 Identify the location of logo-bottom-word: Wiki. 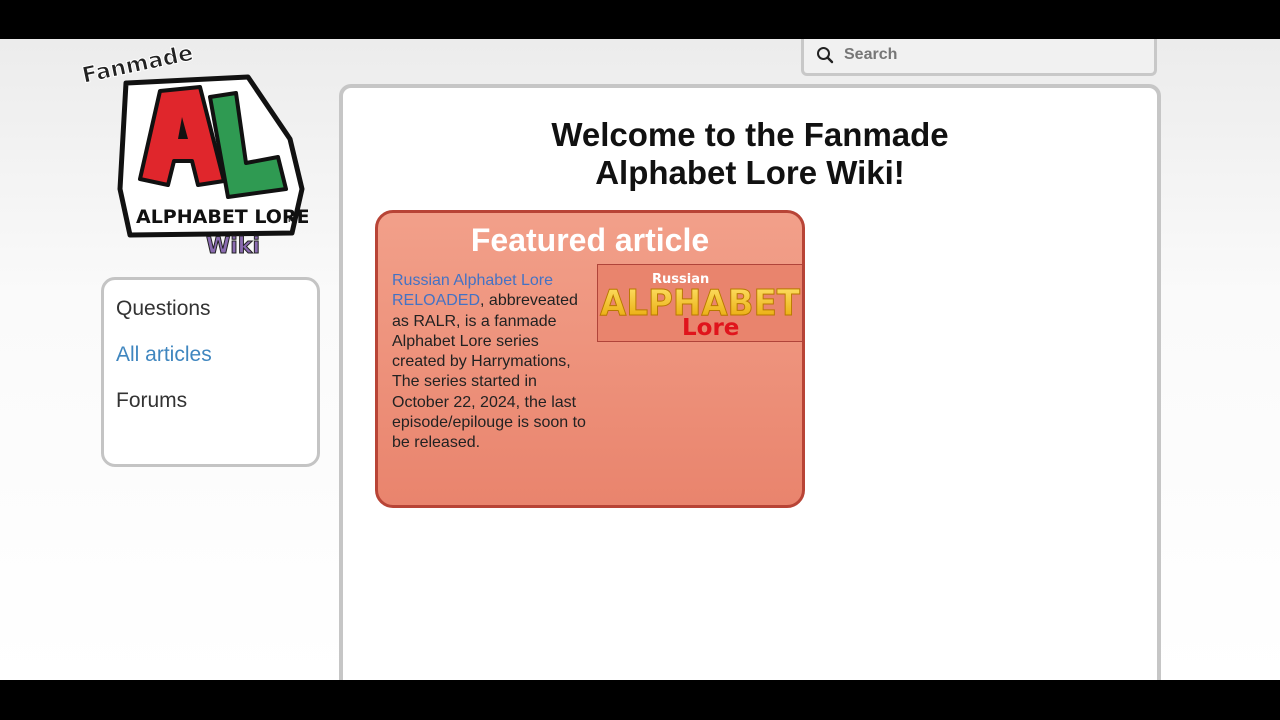
(233, 246).